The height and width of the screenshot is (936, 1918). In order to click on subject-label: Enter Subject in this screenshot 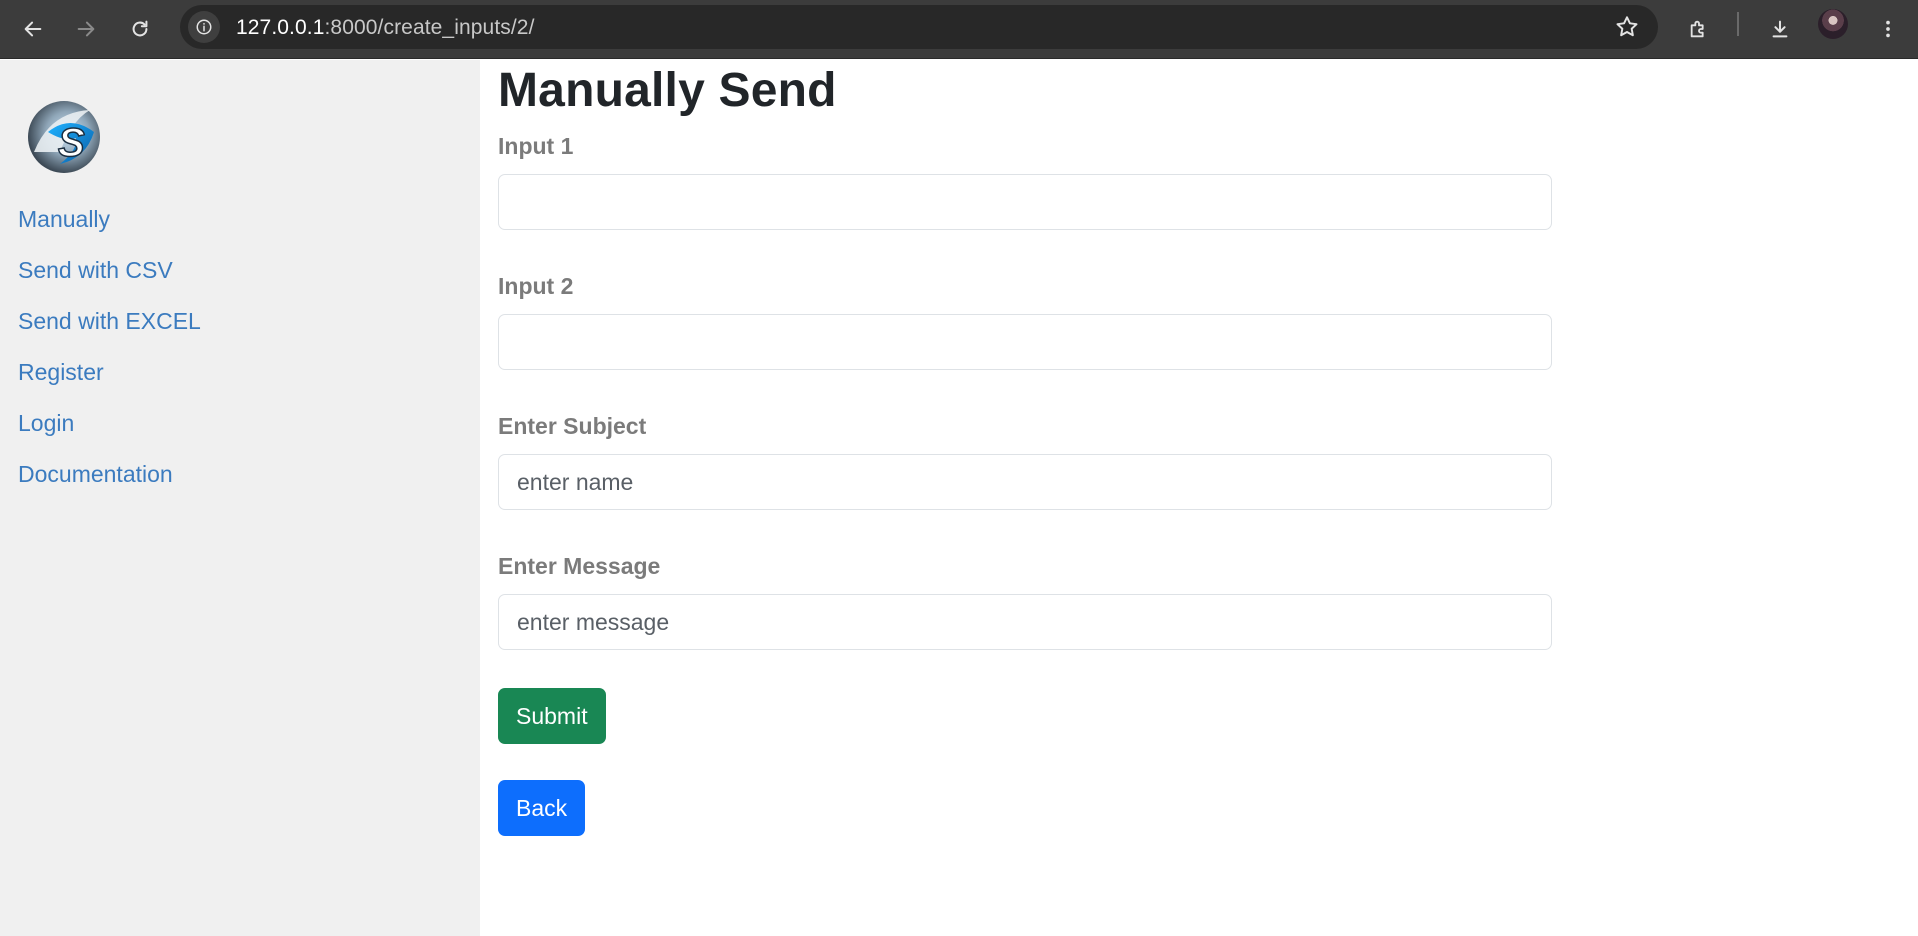, I will do `click(572, 426)`.